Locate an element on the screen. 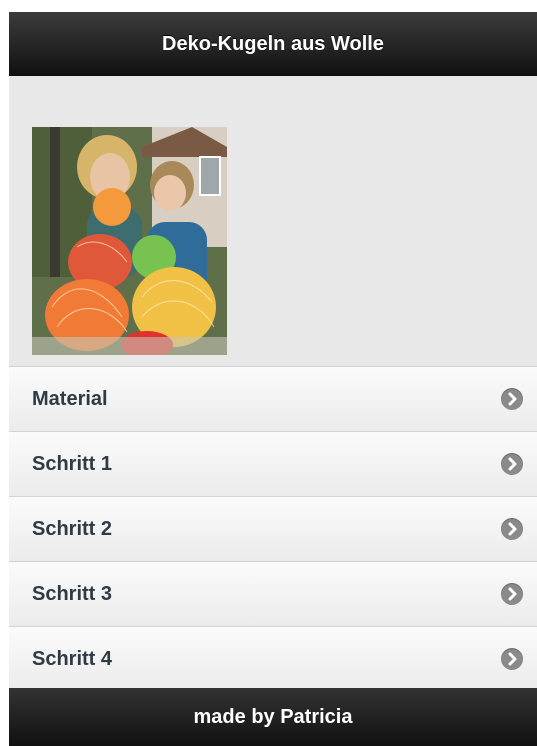  list-item-schritt-4: Schritt 4 is located at coordinates (273, 658).